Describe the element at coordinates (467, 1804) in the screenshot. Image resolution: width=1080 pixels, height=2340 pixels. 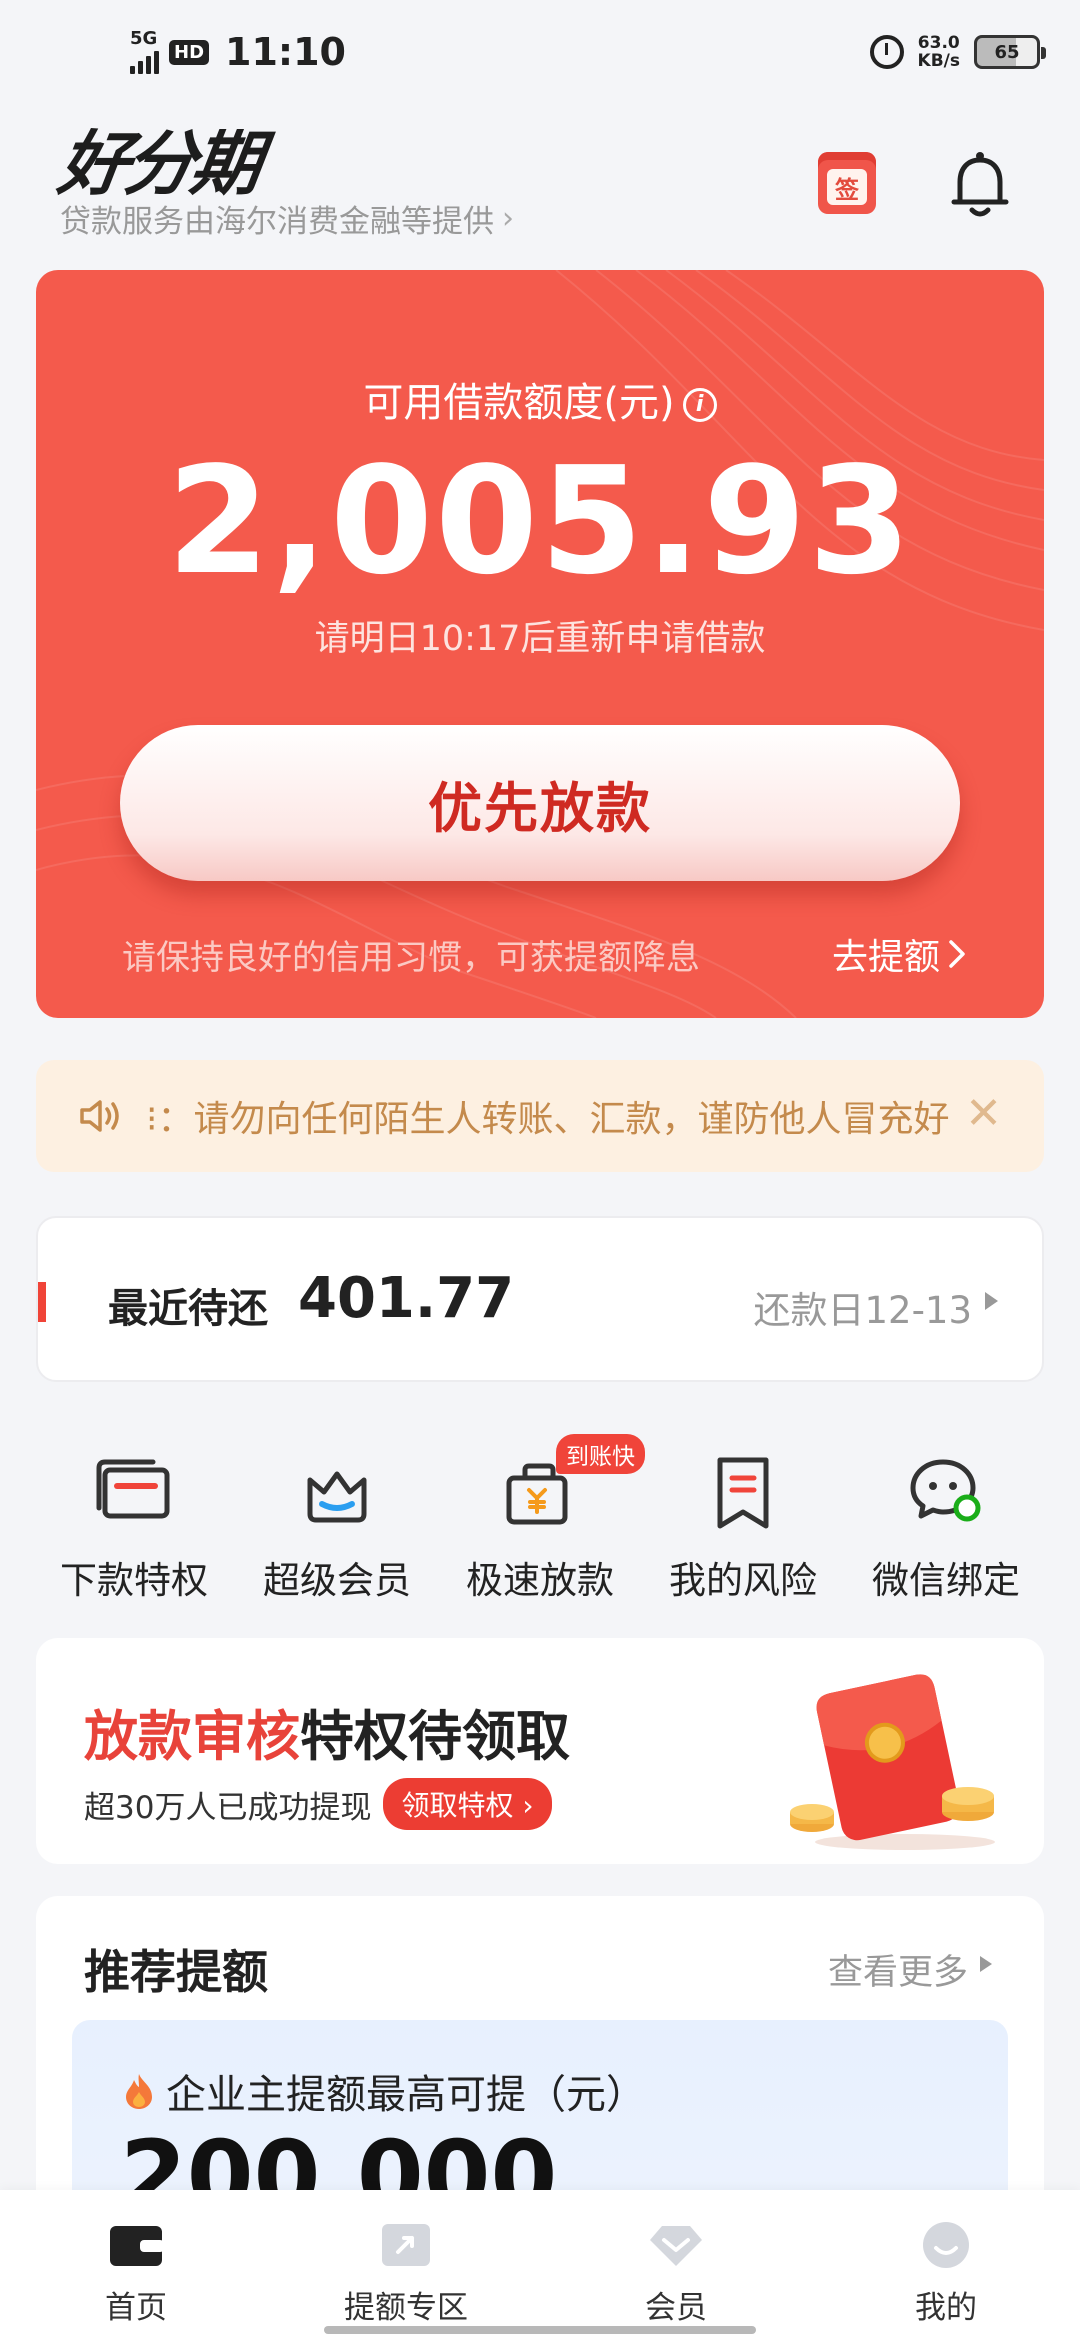
I see `claim-privilege-button: 领取特权 ›` at that location.